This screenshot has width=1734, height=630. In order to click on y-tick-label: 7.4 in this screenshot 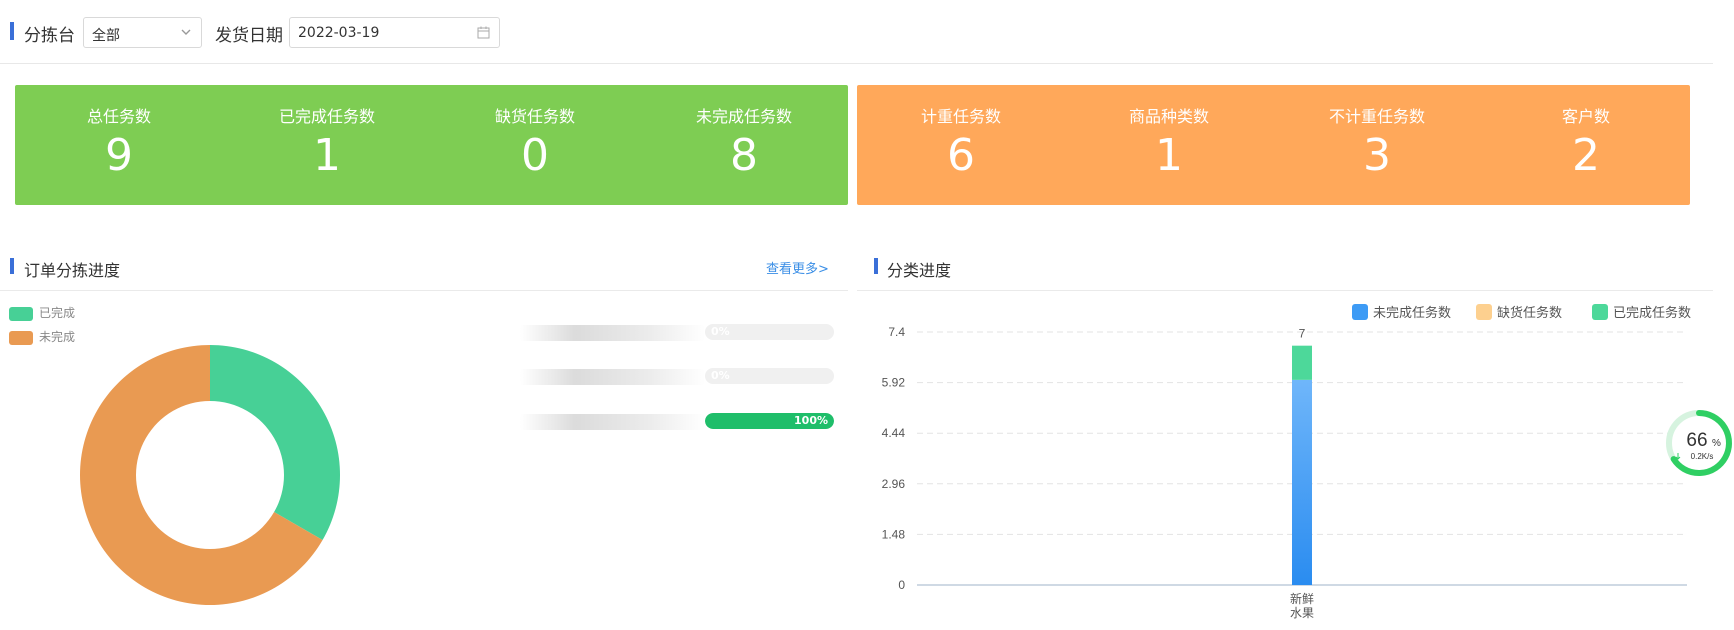, I will do `click(896, 332)`.